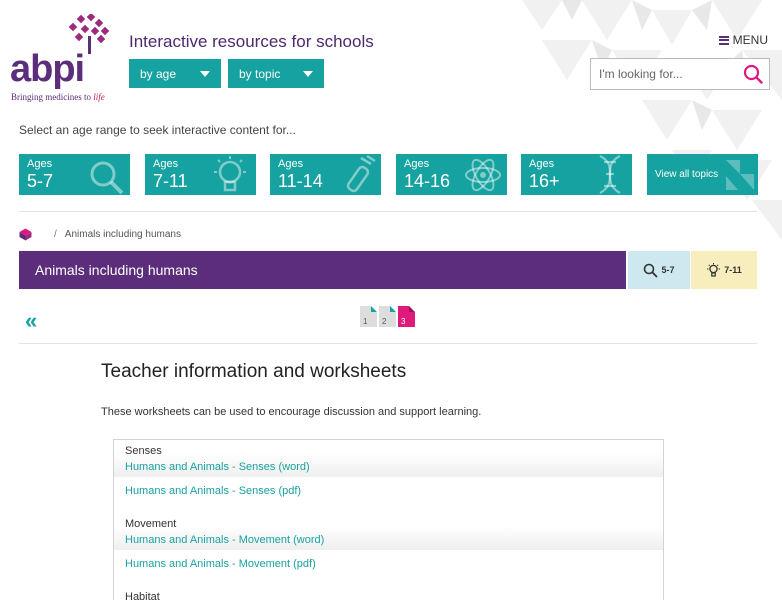  Describe the element at coordinates (740, 175) in the screenshot. I see `grid-icon` at that location.